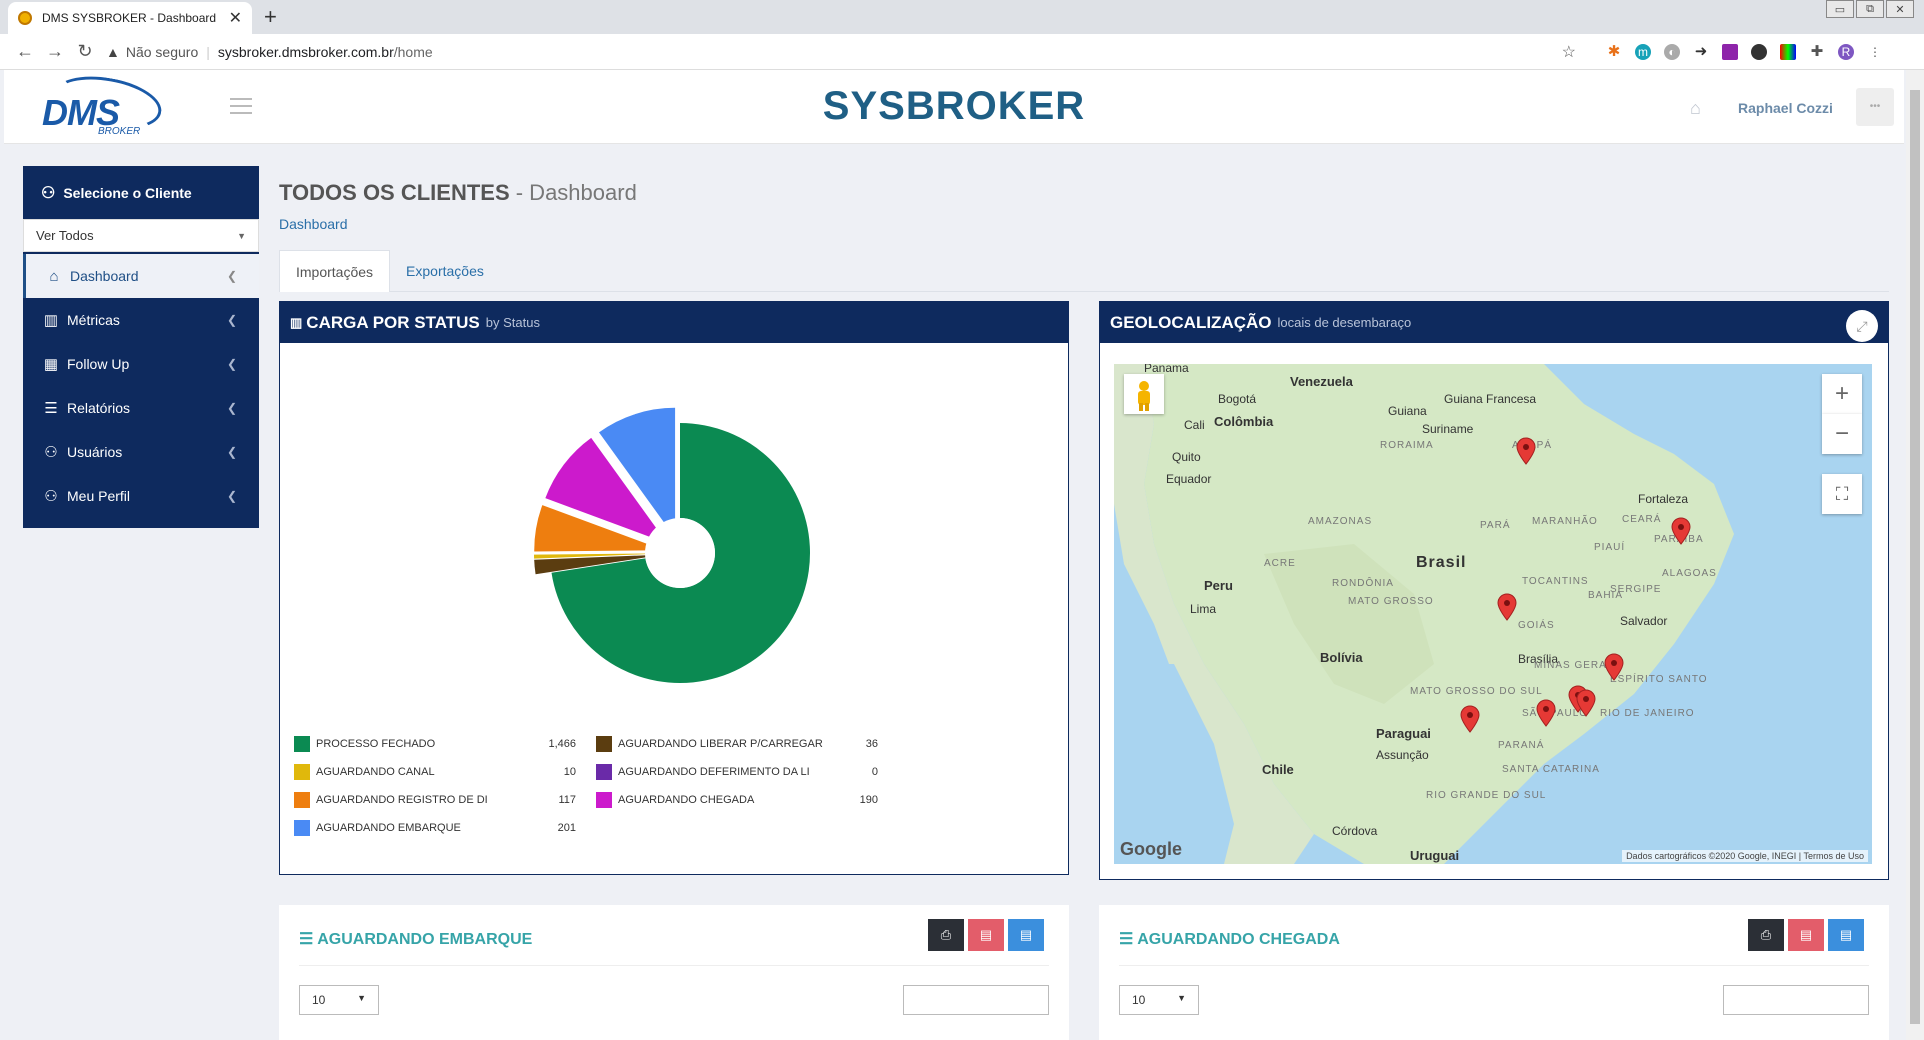  I want to click on legend-item: AGUARDANDO LIBERAR P/CARREGAR 36, so click(737, 744).